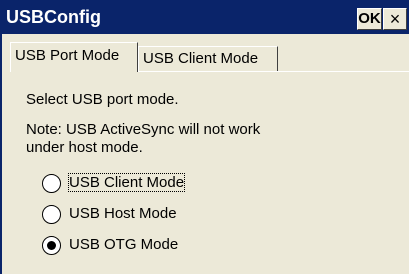  What do you see at coordinates (395, 19) in the screenshot?
I see `close-button: ×` at bounding box center [395, 19].